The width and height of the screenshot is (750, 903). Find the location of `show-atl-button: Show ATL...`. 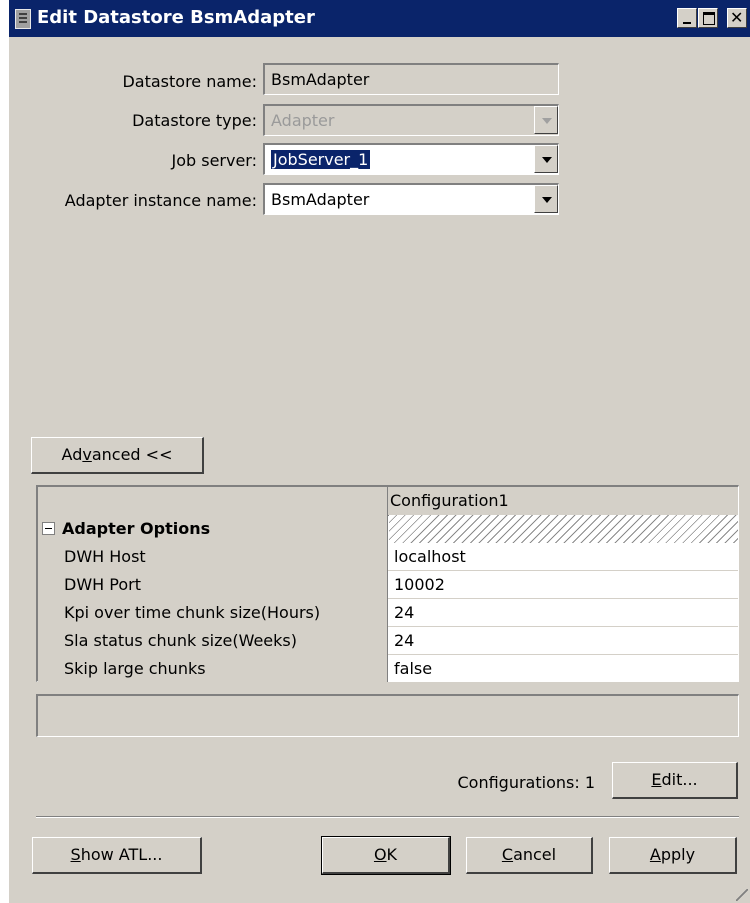

show-atl-button: Show ATL... is located at coordinates (117, 855).